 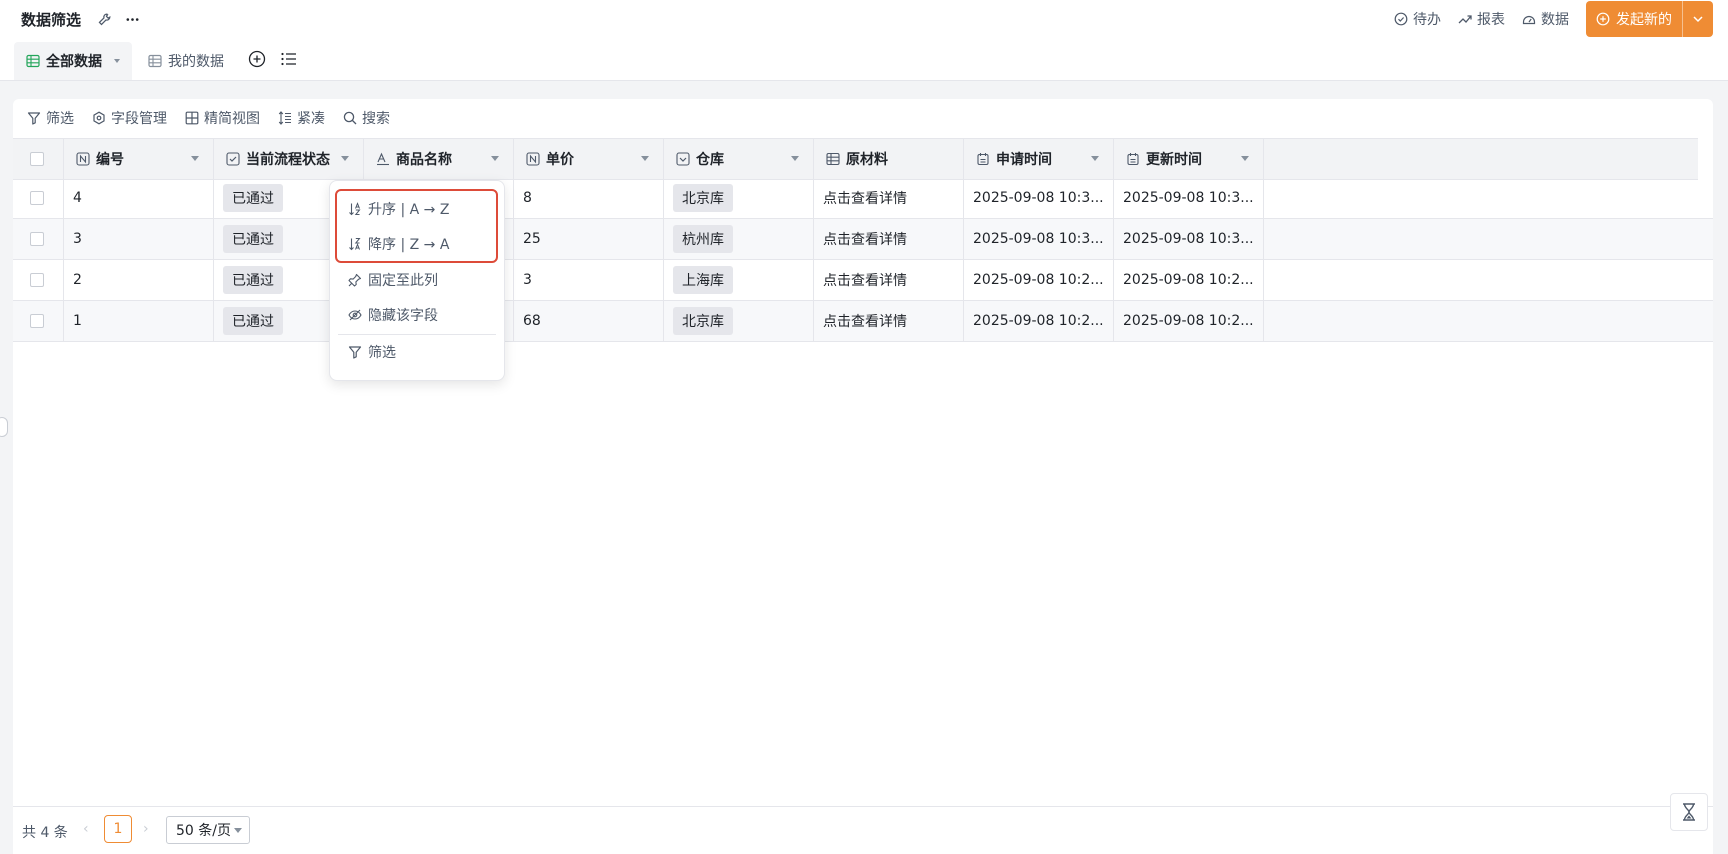 I want to click on filter-label: 筛选, so click(x=60, y=119).